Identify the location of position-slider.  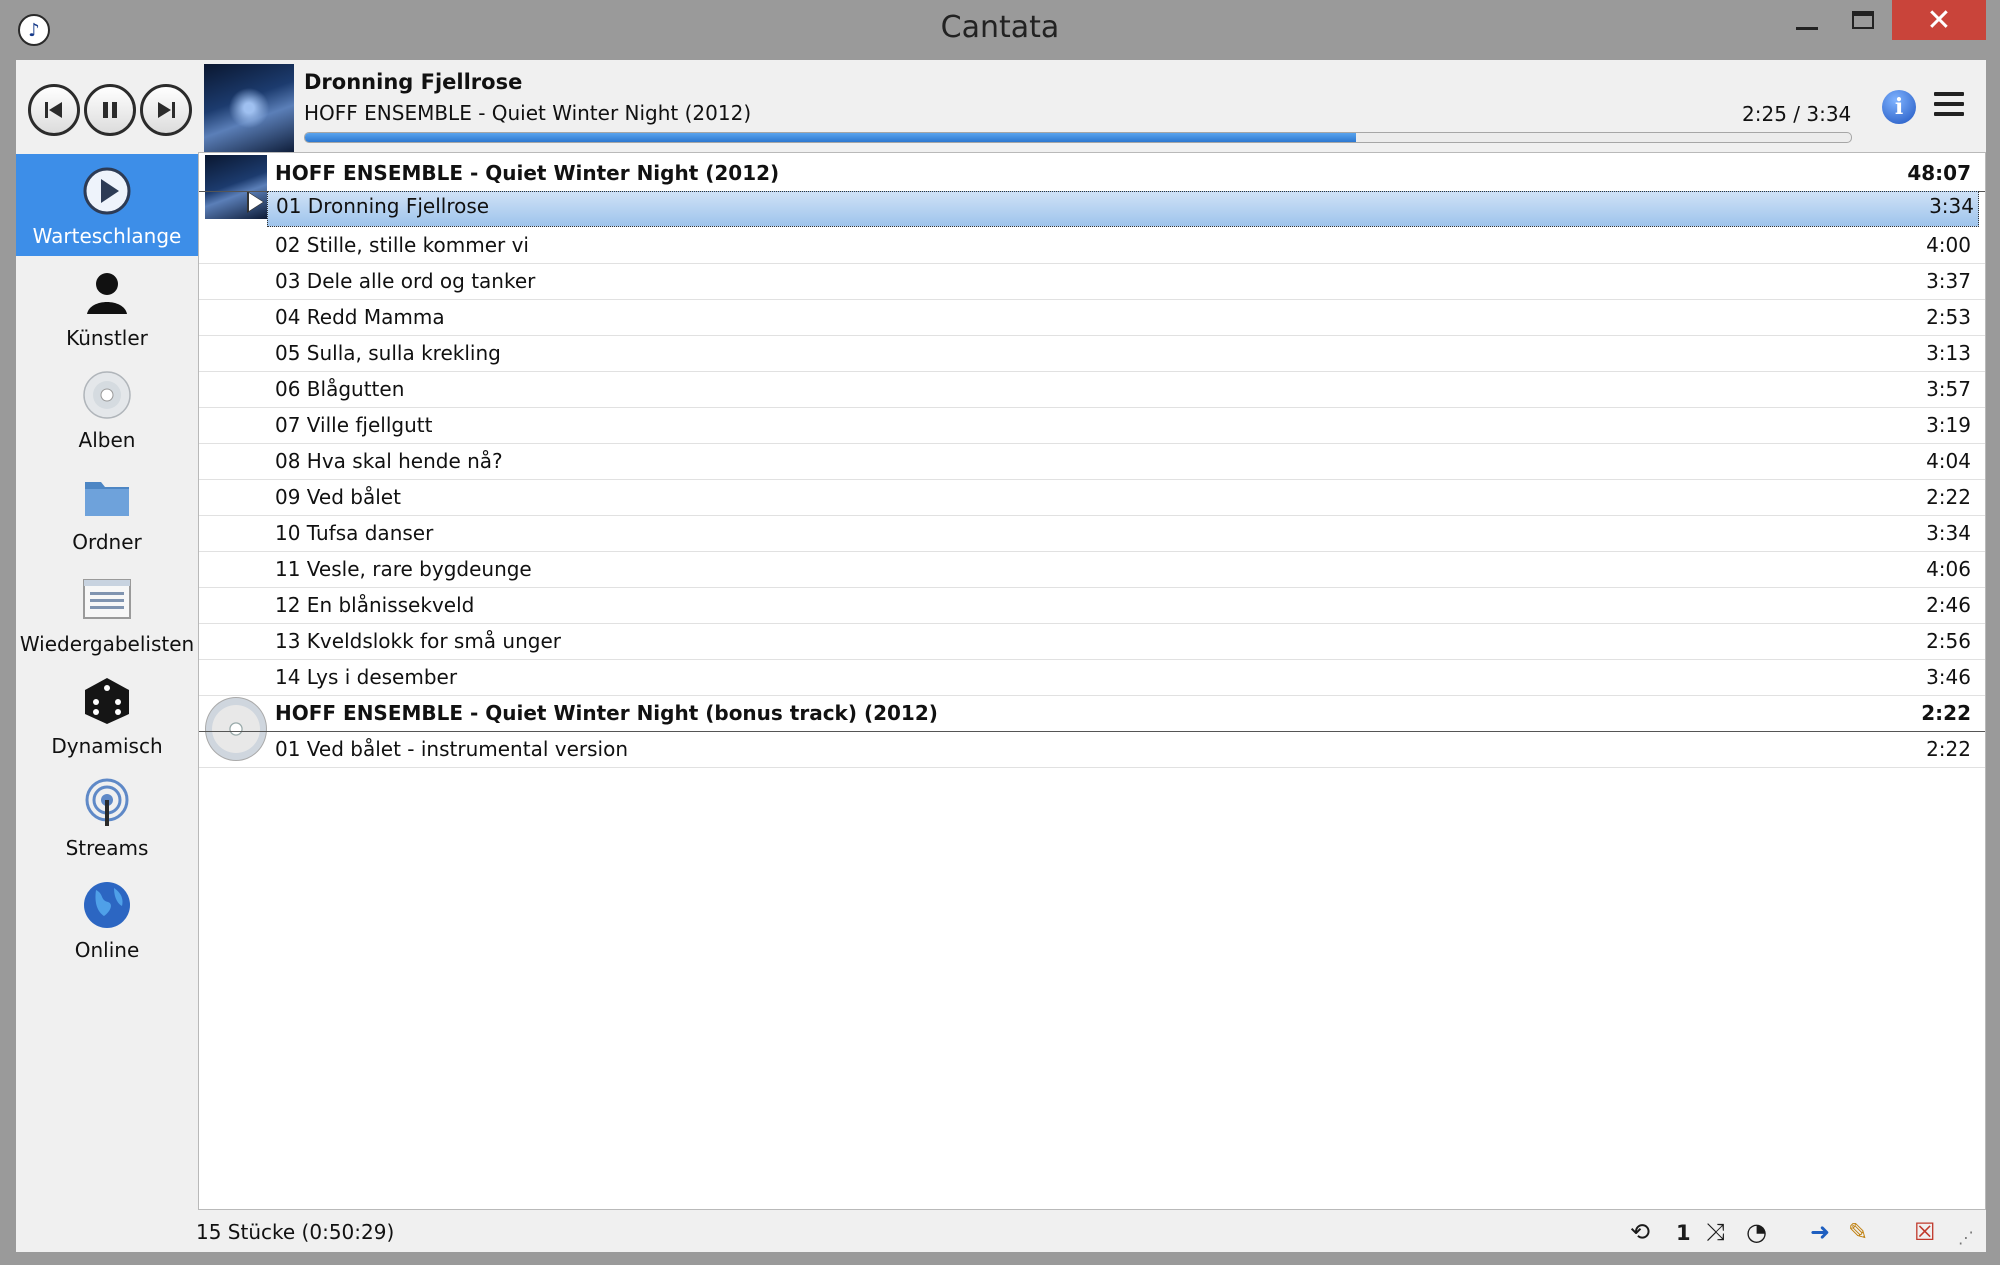
(1078, 137).